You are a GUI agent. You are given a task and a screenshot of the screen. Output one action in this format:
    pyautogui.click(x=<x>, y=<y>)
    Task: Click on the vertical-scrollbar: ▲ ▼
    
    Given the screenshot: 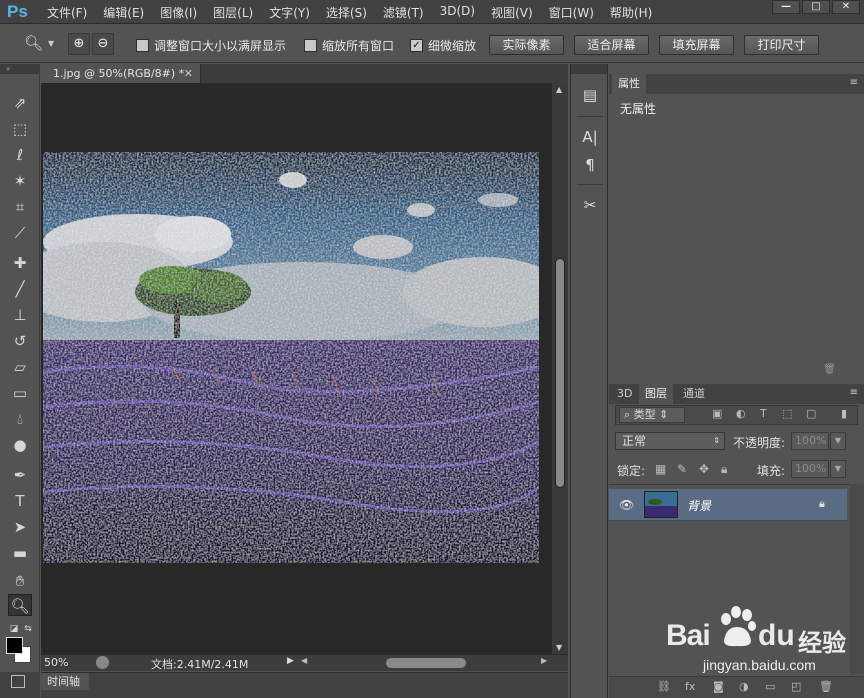 What is the action you would take?
    pyautogui.click(x=559, y=368)
    